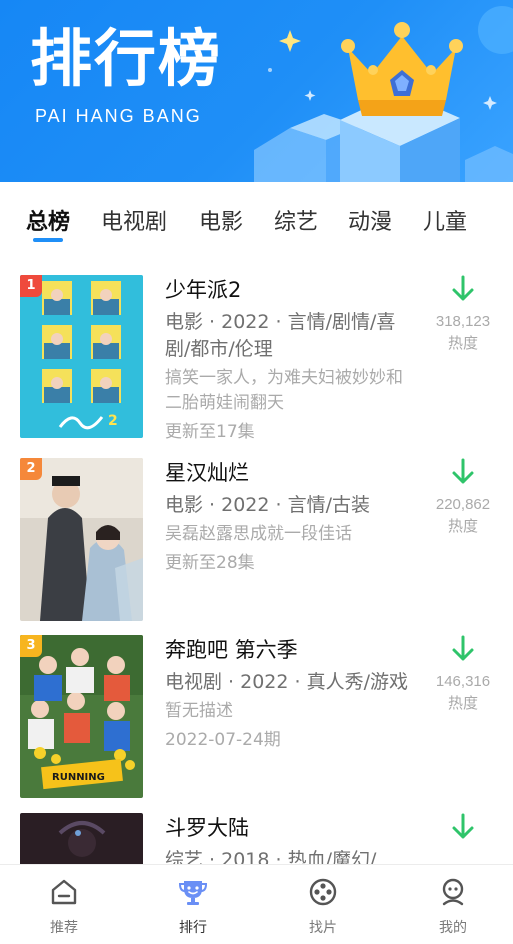 The height and width of the screenshot is (944, 513). I want to click on nav-item-ranking: 排行, so click(193, 907).